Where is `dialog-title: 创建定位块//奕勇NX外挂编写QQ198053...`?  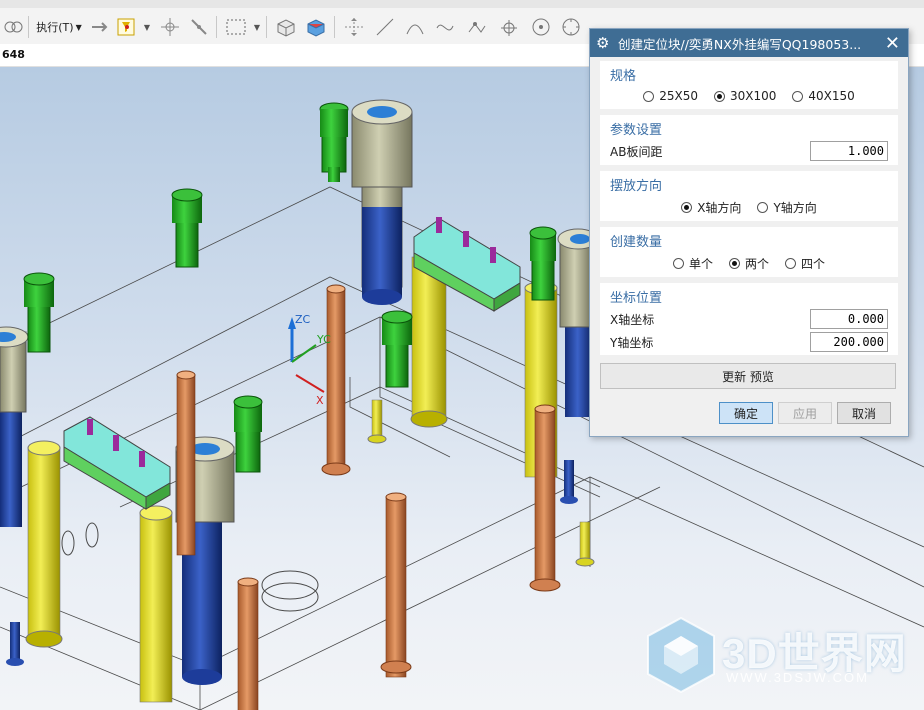 dialog-title: 创建定位块//奕勇NX外挂编写QQ198053... is located at coordinates (740, 44).